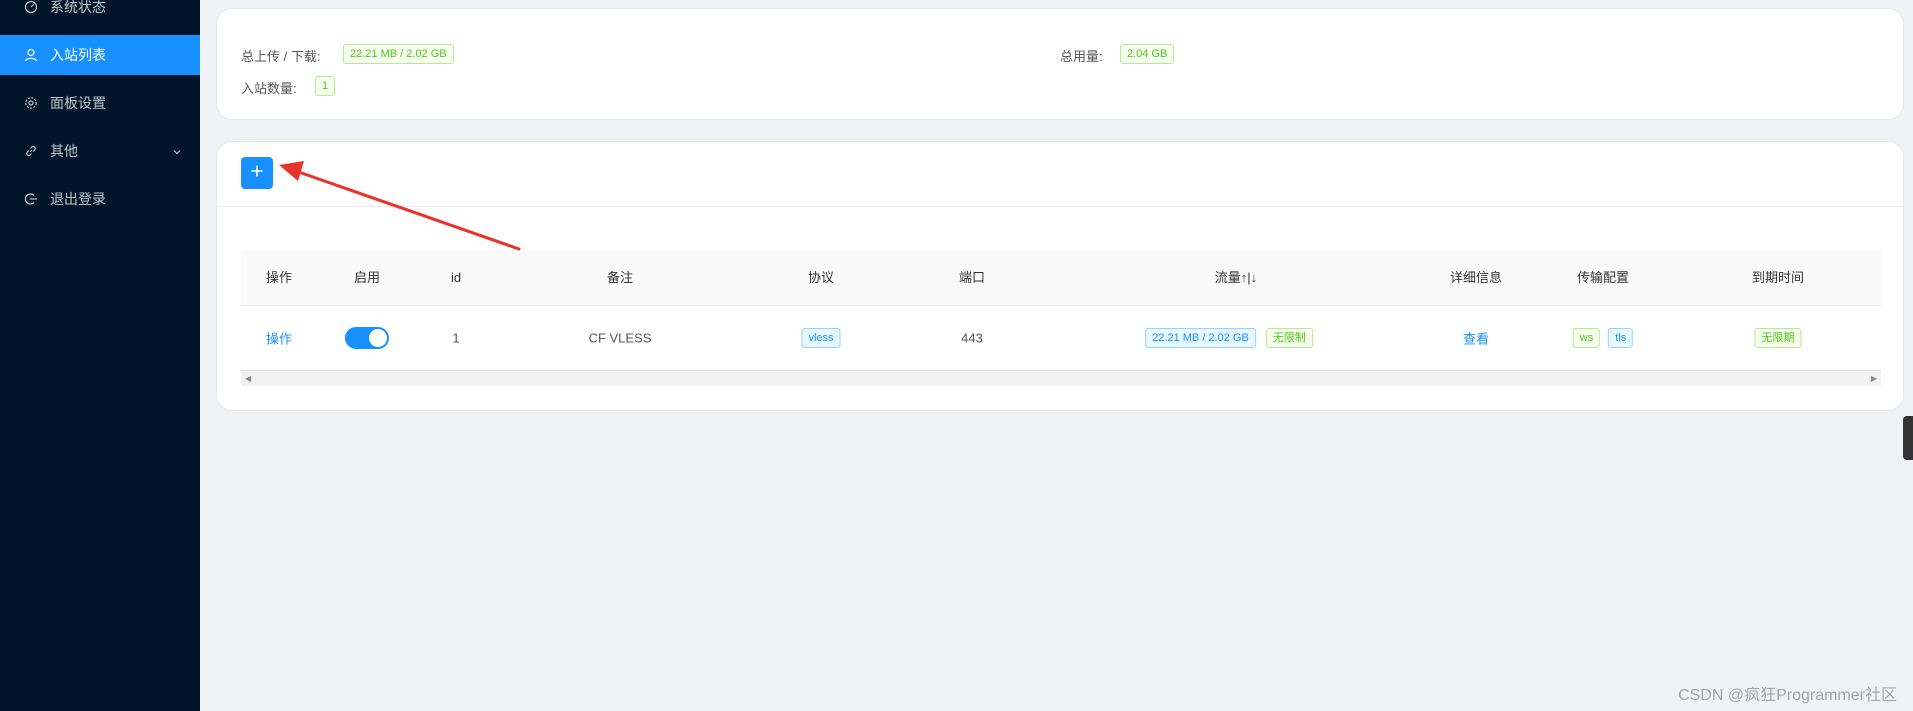 The width and height of the screenshot is (1913, 711). Describe the element at coordinates (1081, 56) in the screenshot. I see `total-usage-label: 总用量:` at that location.